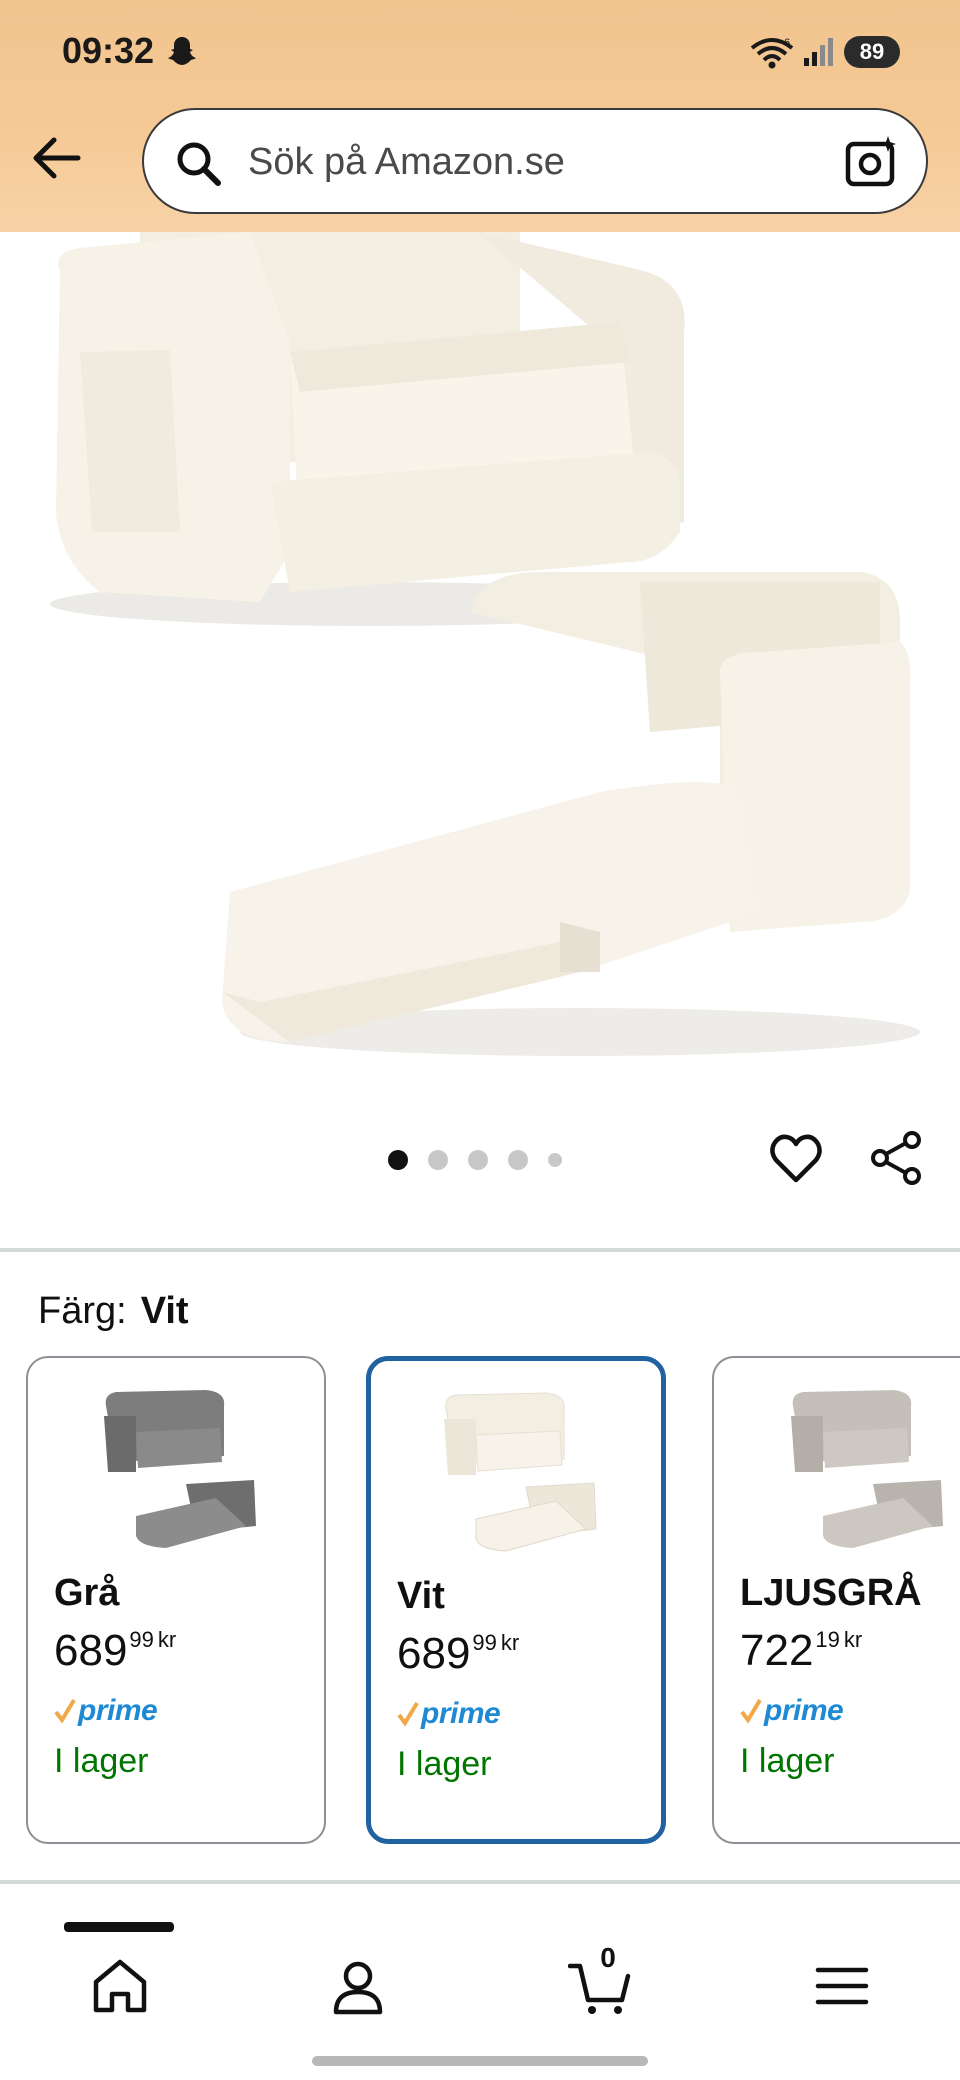 This screenshot has width=960, height=2080. I want to click on menu-icon, so click(842, 1986).